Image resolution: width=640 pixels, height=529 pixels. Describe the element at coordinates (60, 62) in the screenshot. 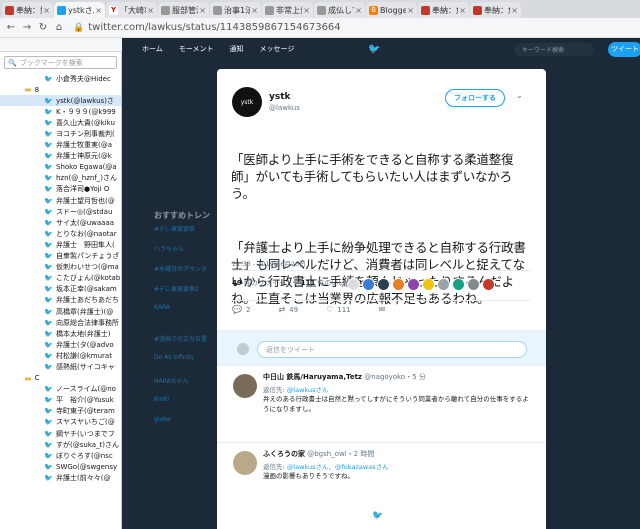

I see `bookmark-search-input: 🔍 ブックマークを検索` at that location.